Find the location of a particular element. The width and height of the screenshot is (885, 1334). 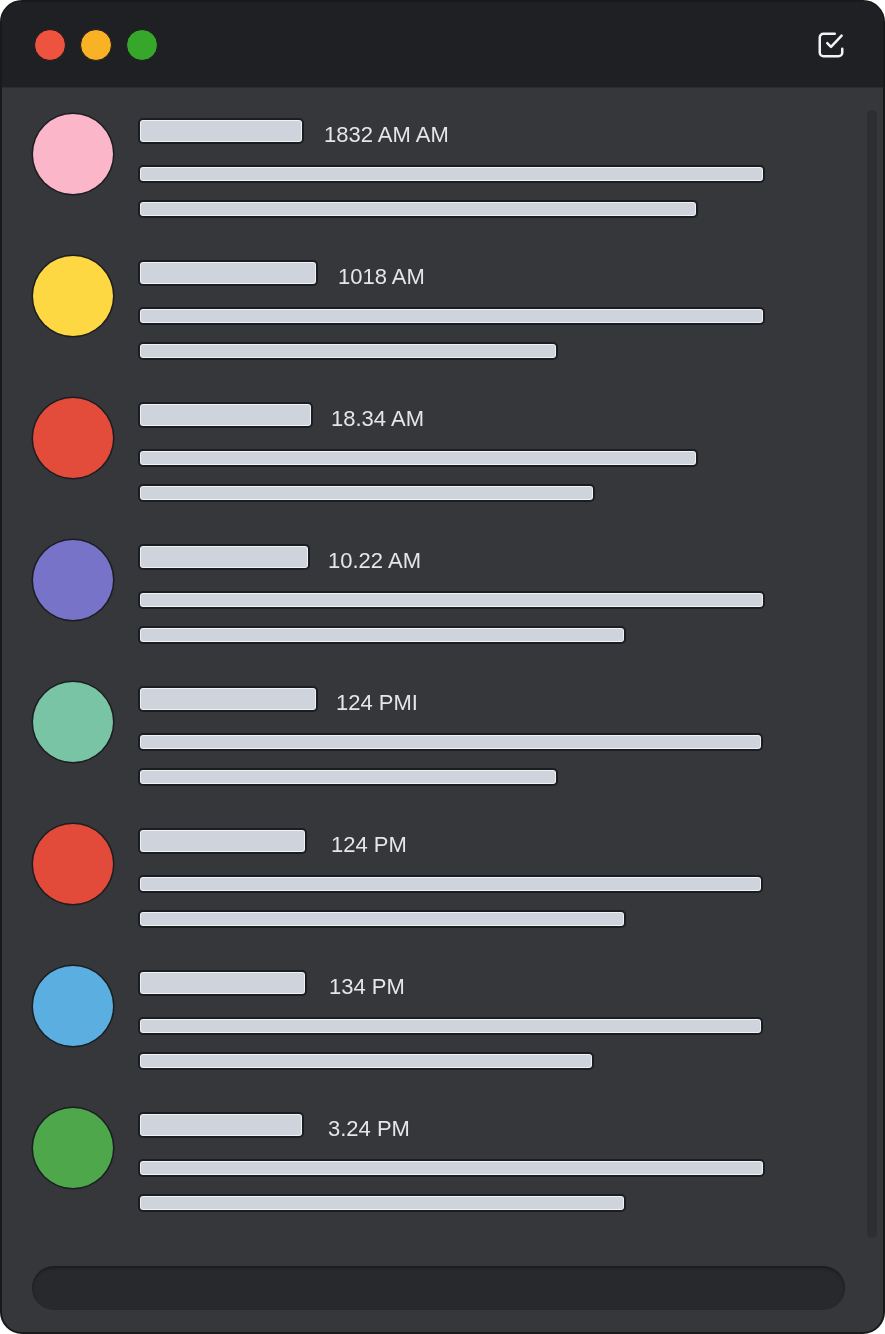

message-time: 18.34 AM is located at coordinates (377, 419).